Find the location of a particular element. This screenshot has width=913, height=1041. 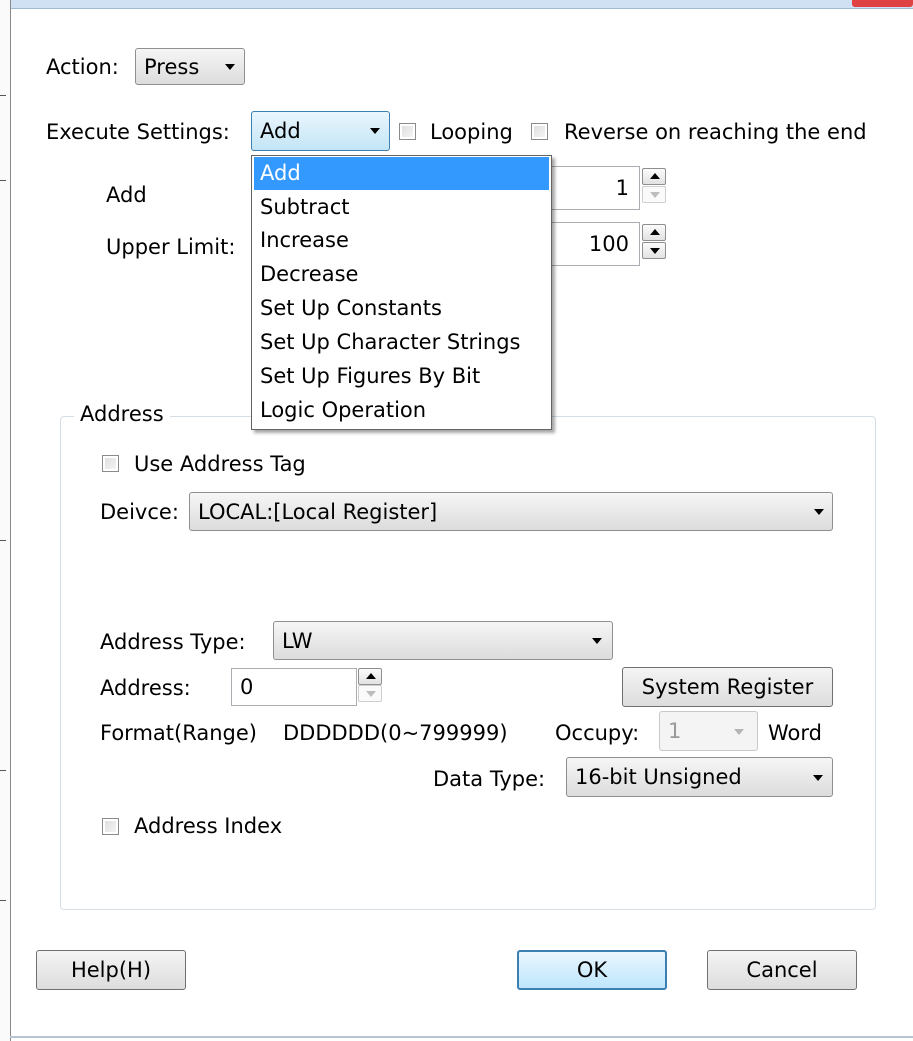

execute-settings-value: Add is located at coordinates (280, 131).